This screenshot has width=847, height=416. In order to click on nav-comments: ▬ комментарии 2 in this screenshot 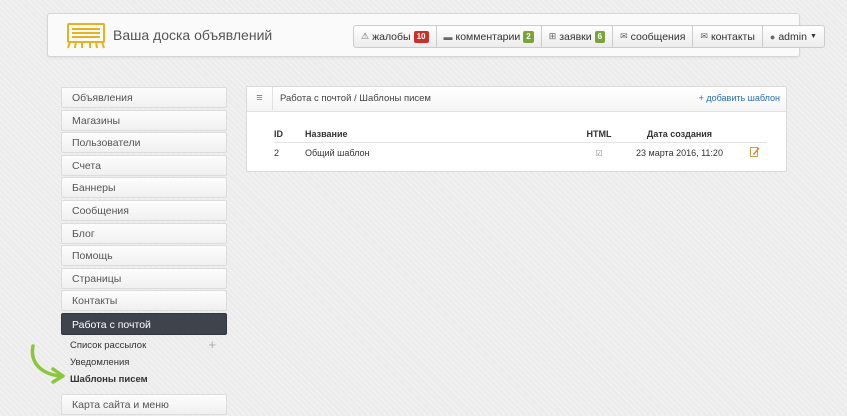, I will do `click(488, 36)`.